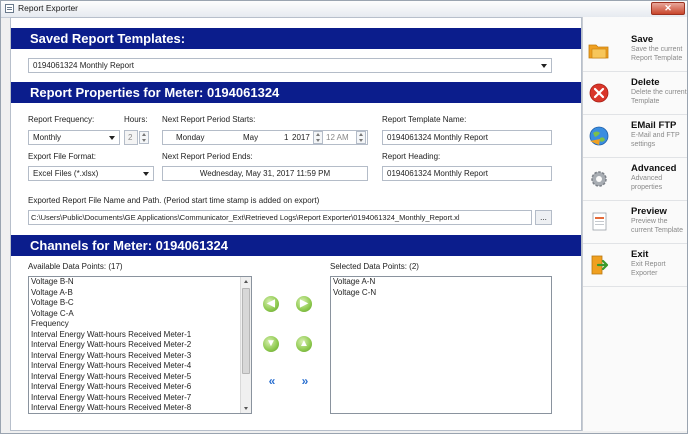  I want to click on selected-points-label: Selected Data Points: (2), so click(374, 266).